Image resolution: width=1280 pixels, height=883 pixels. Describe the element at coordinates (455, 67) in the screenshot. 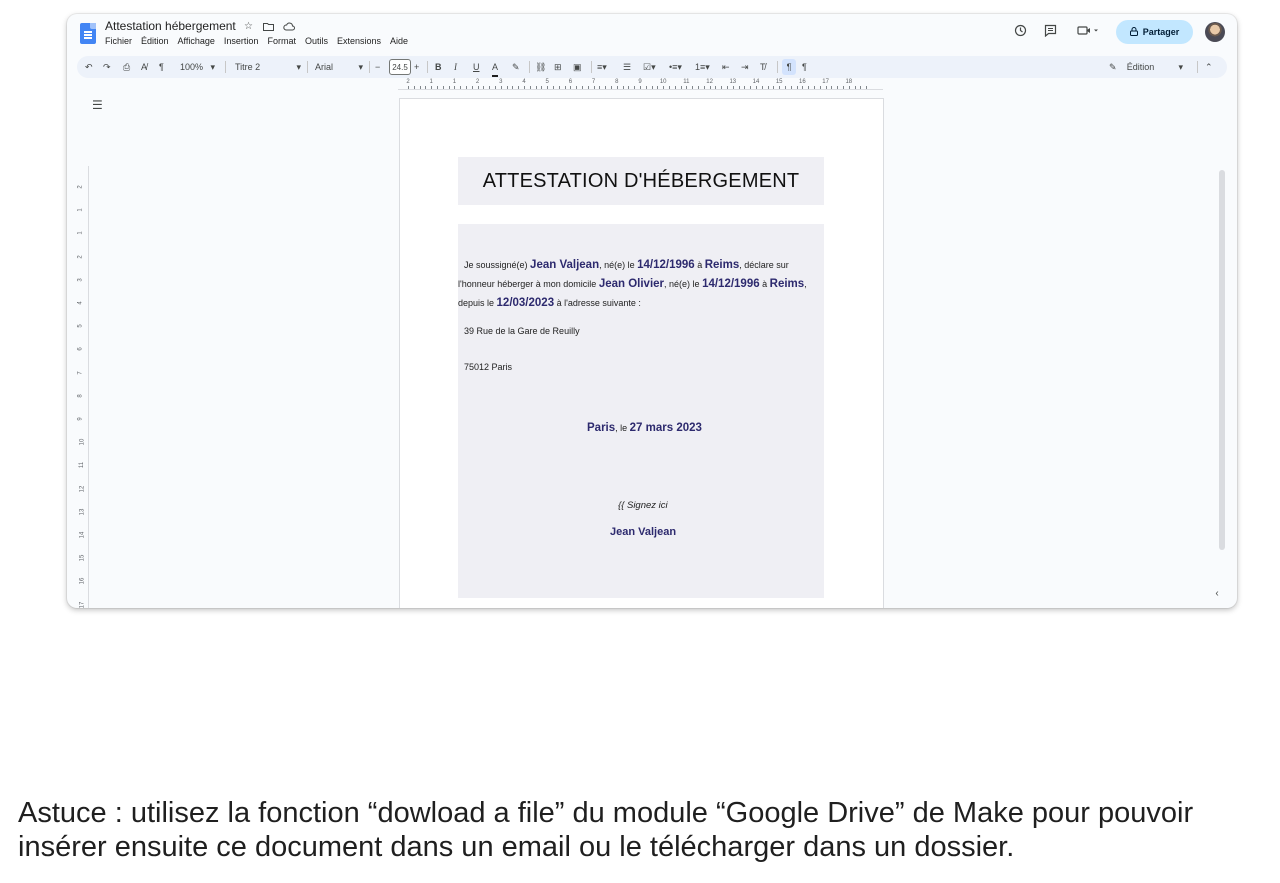

I see `italic-icon: I` at that location.